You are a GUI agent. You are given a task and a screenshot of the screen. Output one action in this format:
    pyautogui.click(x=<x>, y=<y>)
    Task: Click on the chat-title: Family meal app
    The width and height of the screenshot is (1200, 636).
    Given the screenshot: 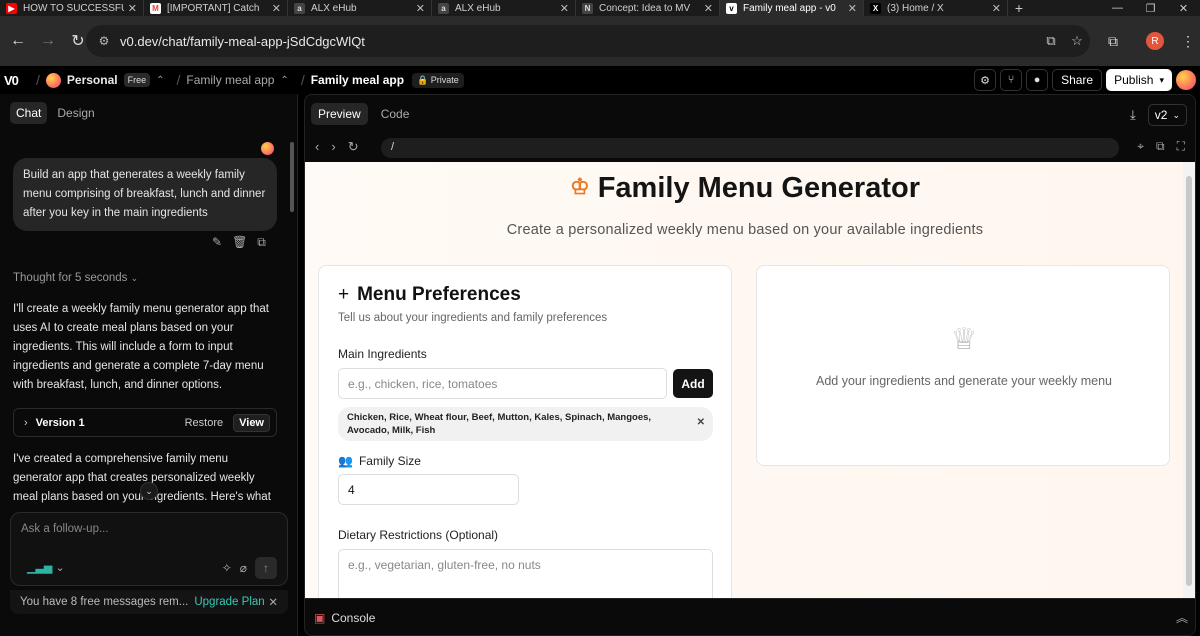 What is the action you would take?
    pyautogui.click(x=357, y=80)
    